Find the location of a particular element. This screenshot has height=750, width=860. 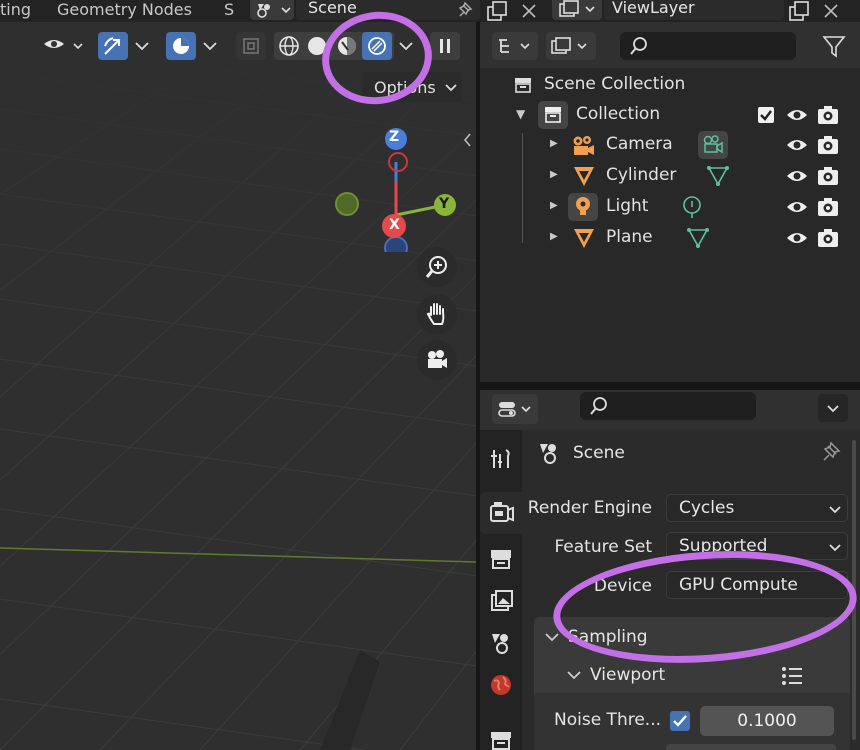

tab-render is located at coordinates (501, 513).